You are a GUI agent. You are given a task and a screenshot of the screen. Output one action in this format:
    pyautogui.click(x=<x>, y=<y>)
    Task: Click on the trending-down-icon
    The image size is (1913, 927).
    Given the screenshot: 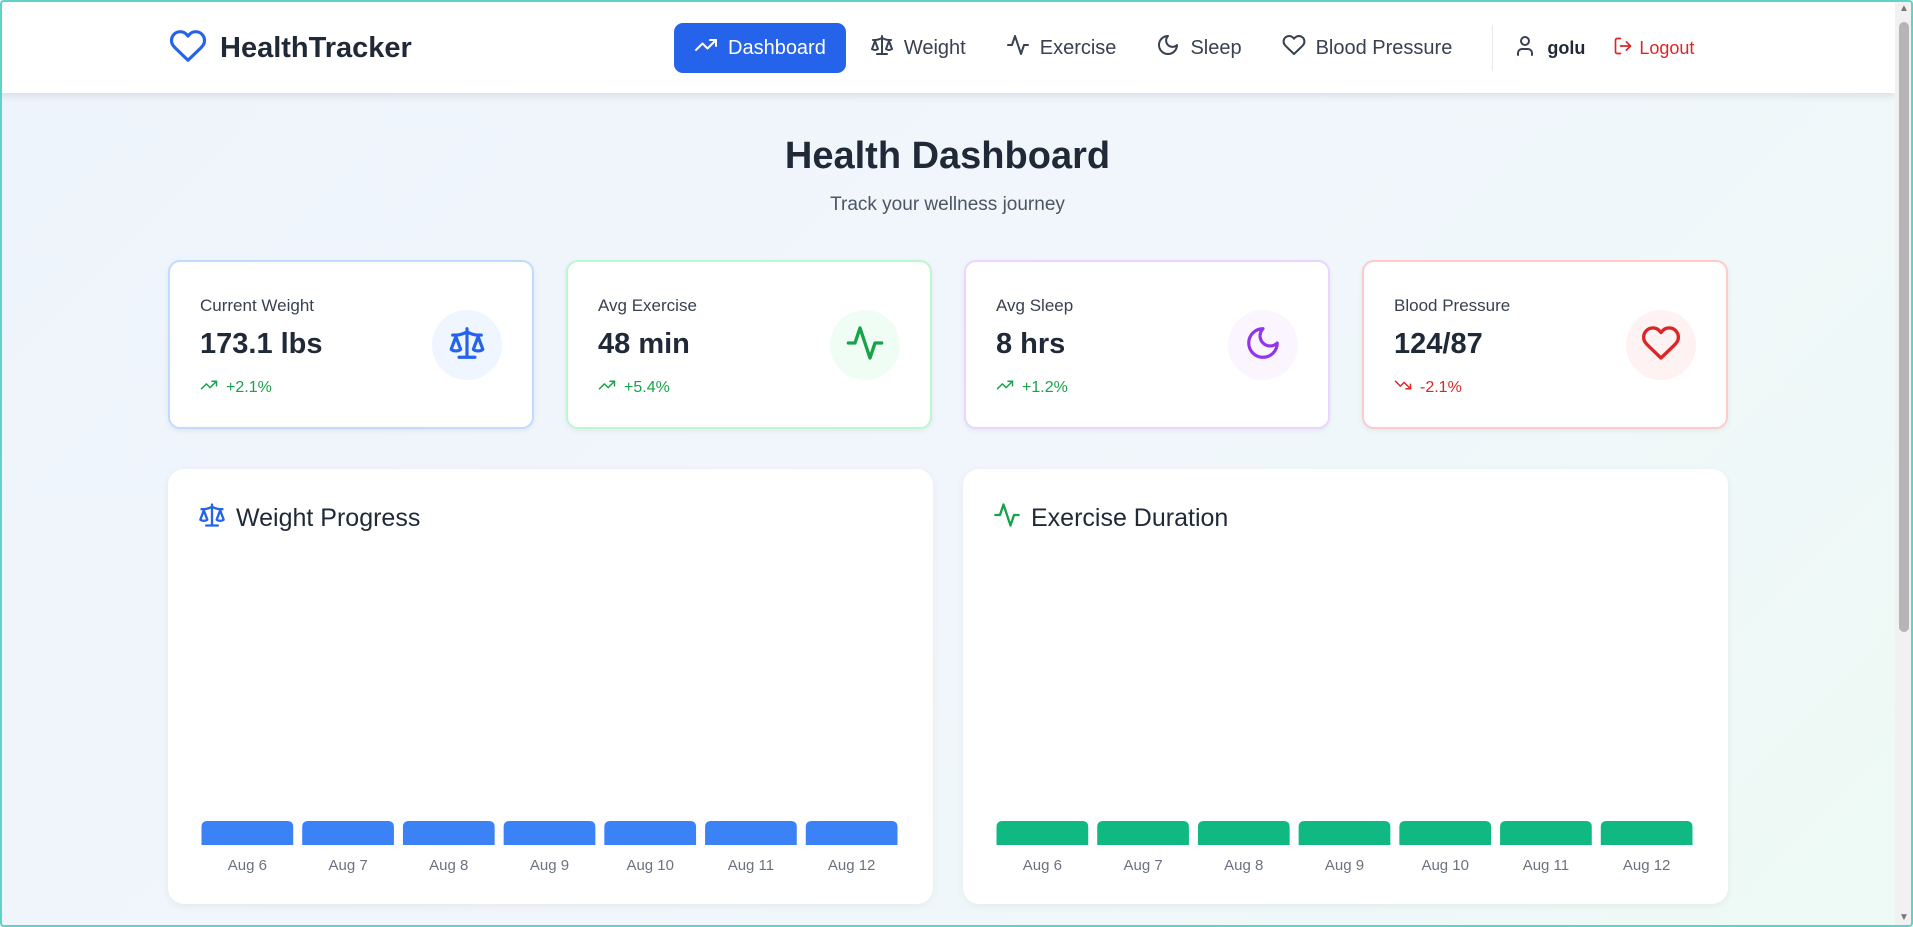 What is the action you would take?
    pyautogui.click(x=1403, y=387)
    